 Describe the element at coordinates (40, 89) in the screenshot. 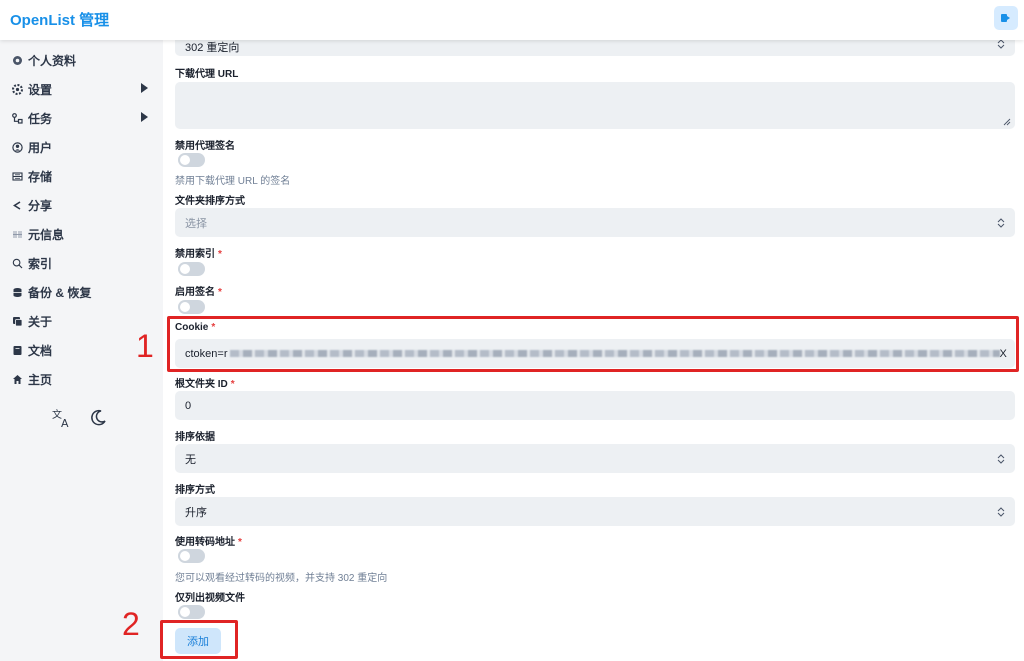

I see `sidebar-item-label: 设置` at that location.